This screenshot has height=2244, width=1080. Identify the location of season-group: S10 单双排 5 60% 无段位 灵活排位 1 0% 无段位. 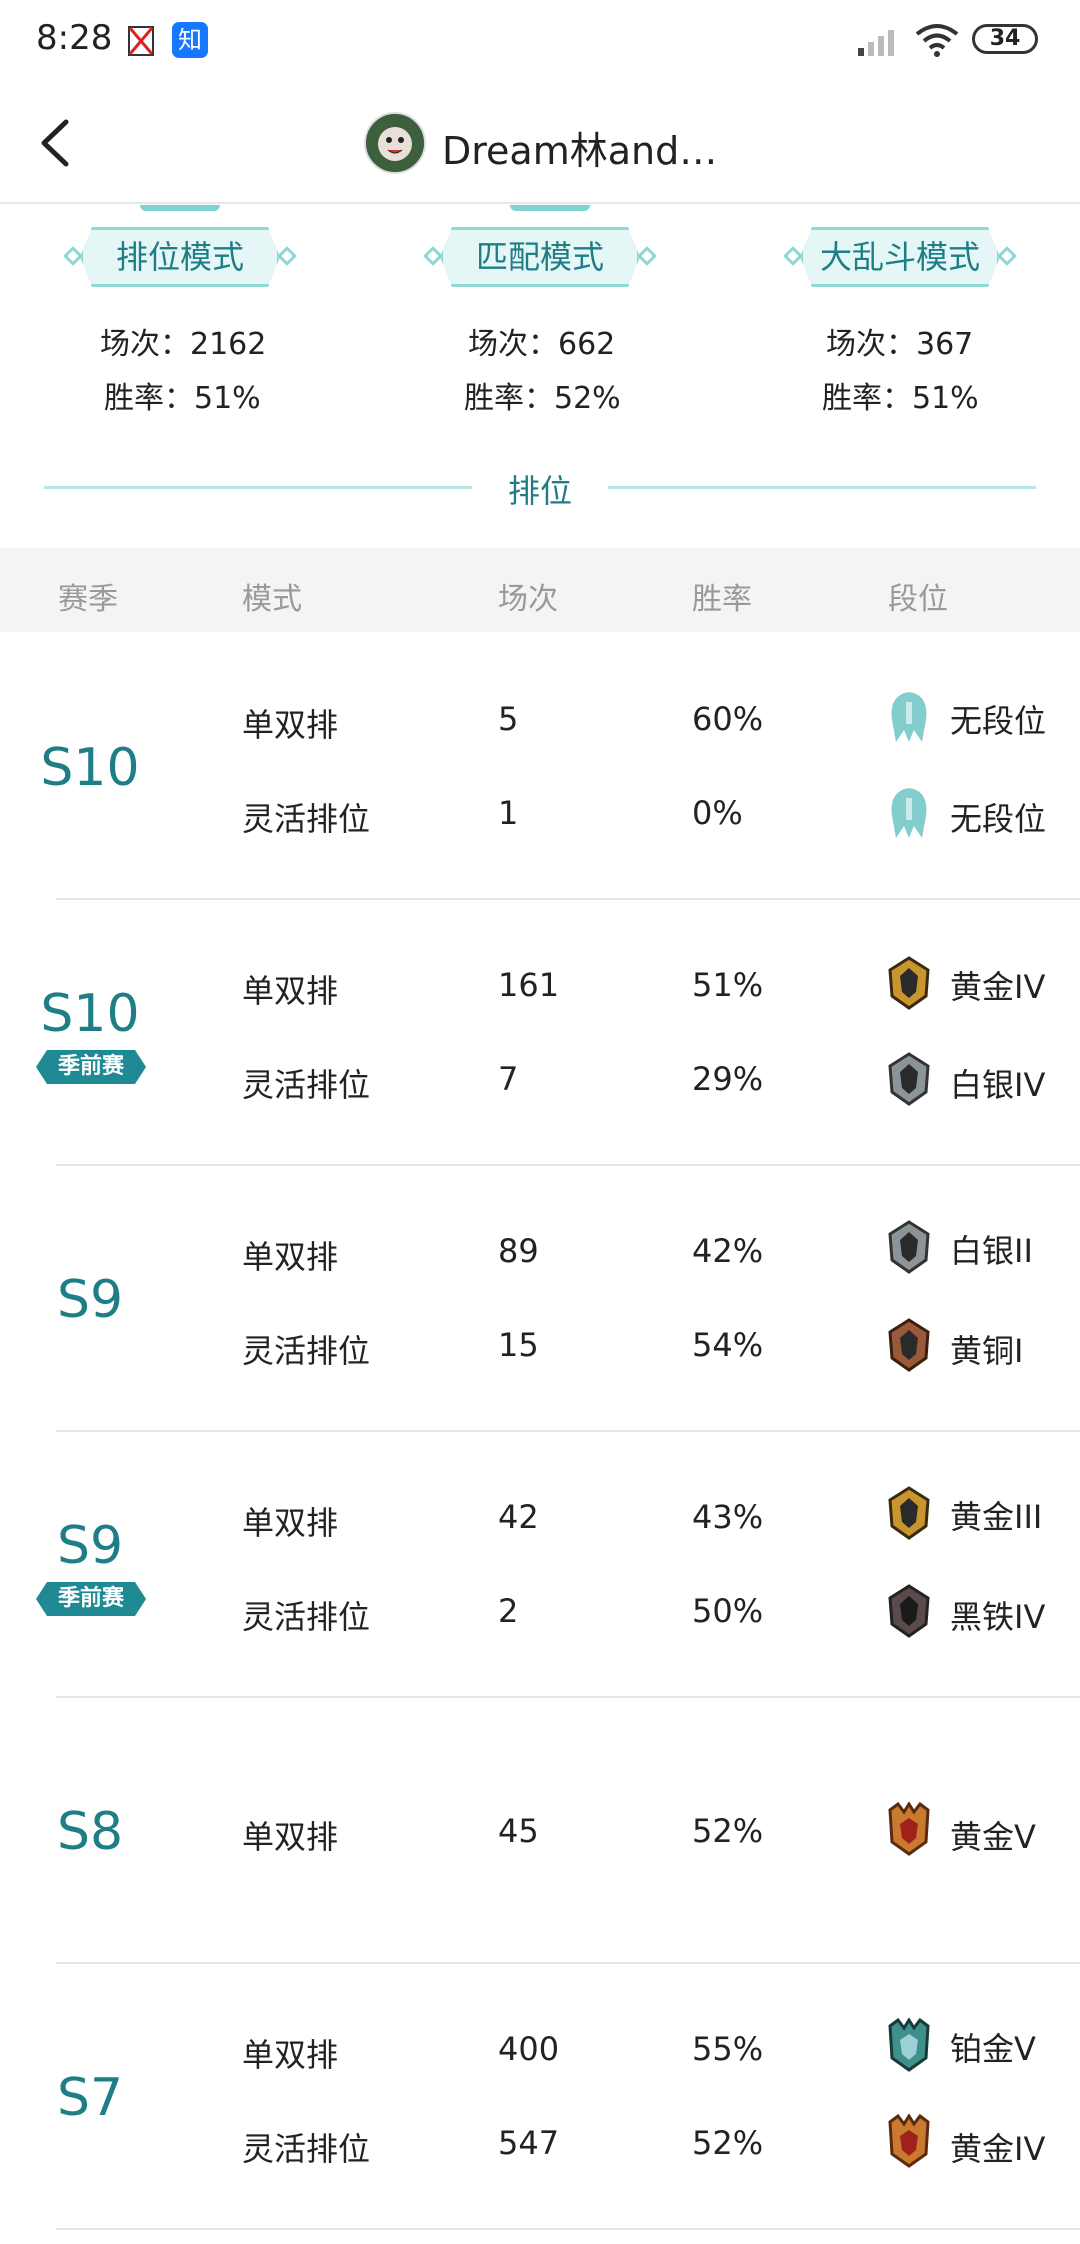
(540, 767).